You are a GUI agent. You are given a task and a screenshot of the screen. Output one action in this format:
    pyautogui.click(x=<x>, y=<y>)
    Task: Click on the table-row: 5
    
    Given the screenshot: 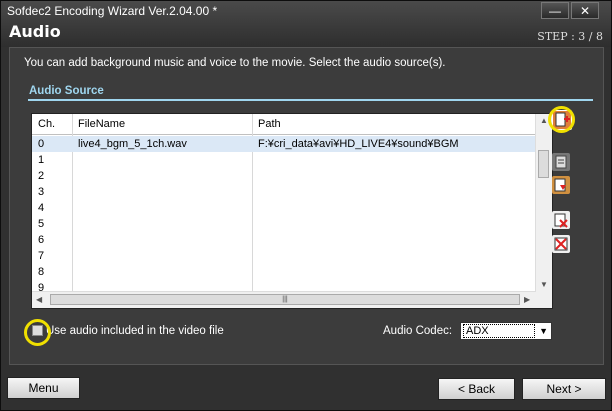 What is the action you would take?
    pyautogui.click(x=284, y=224)
    